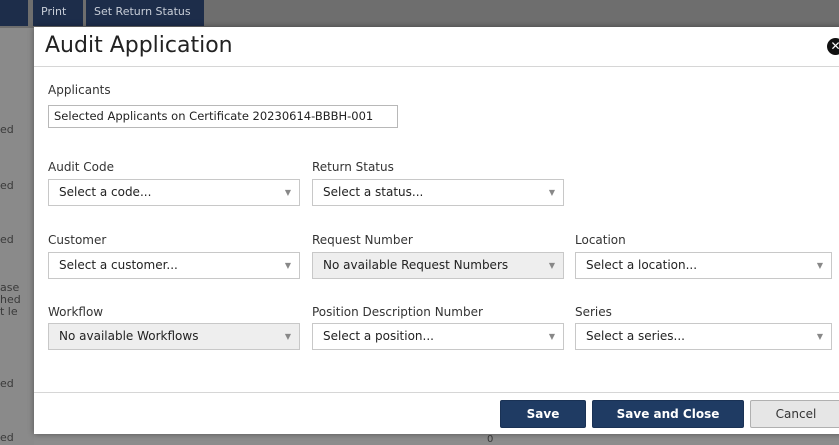 The width and height of the screenshot is (839, 445). I want to click on series-select: Select a series... ▼, so click(703, 336).